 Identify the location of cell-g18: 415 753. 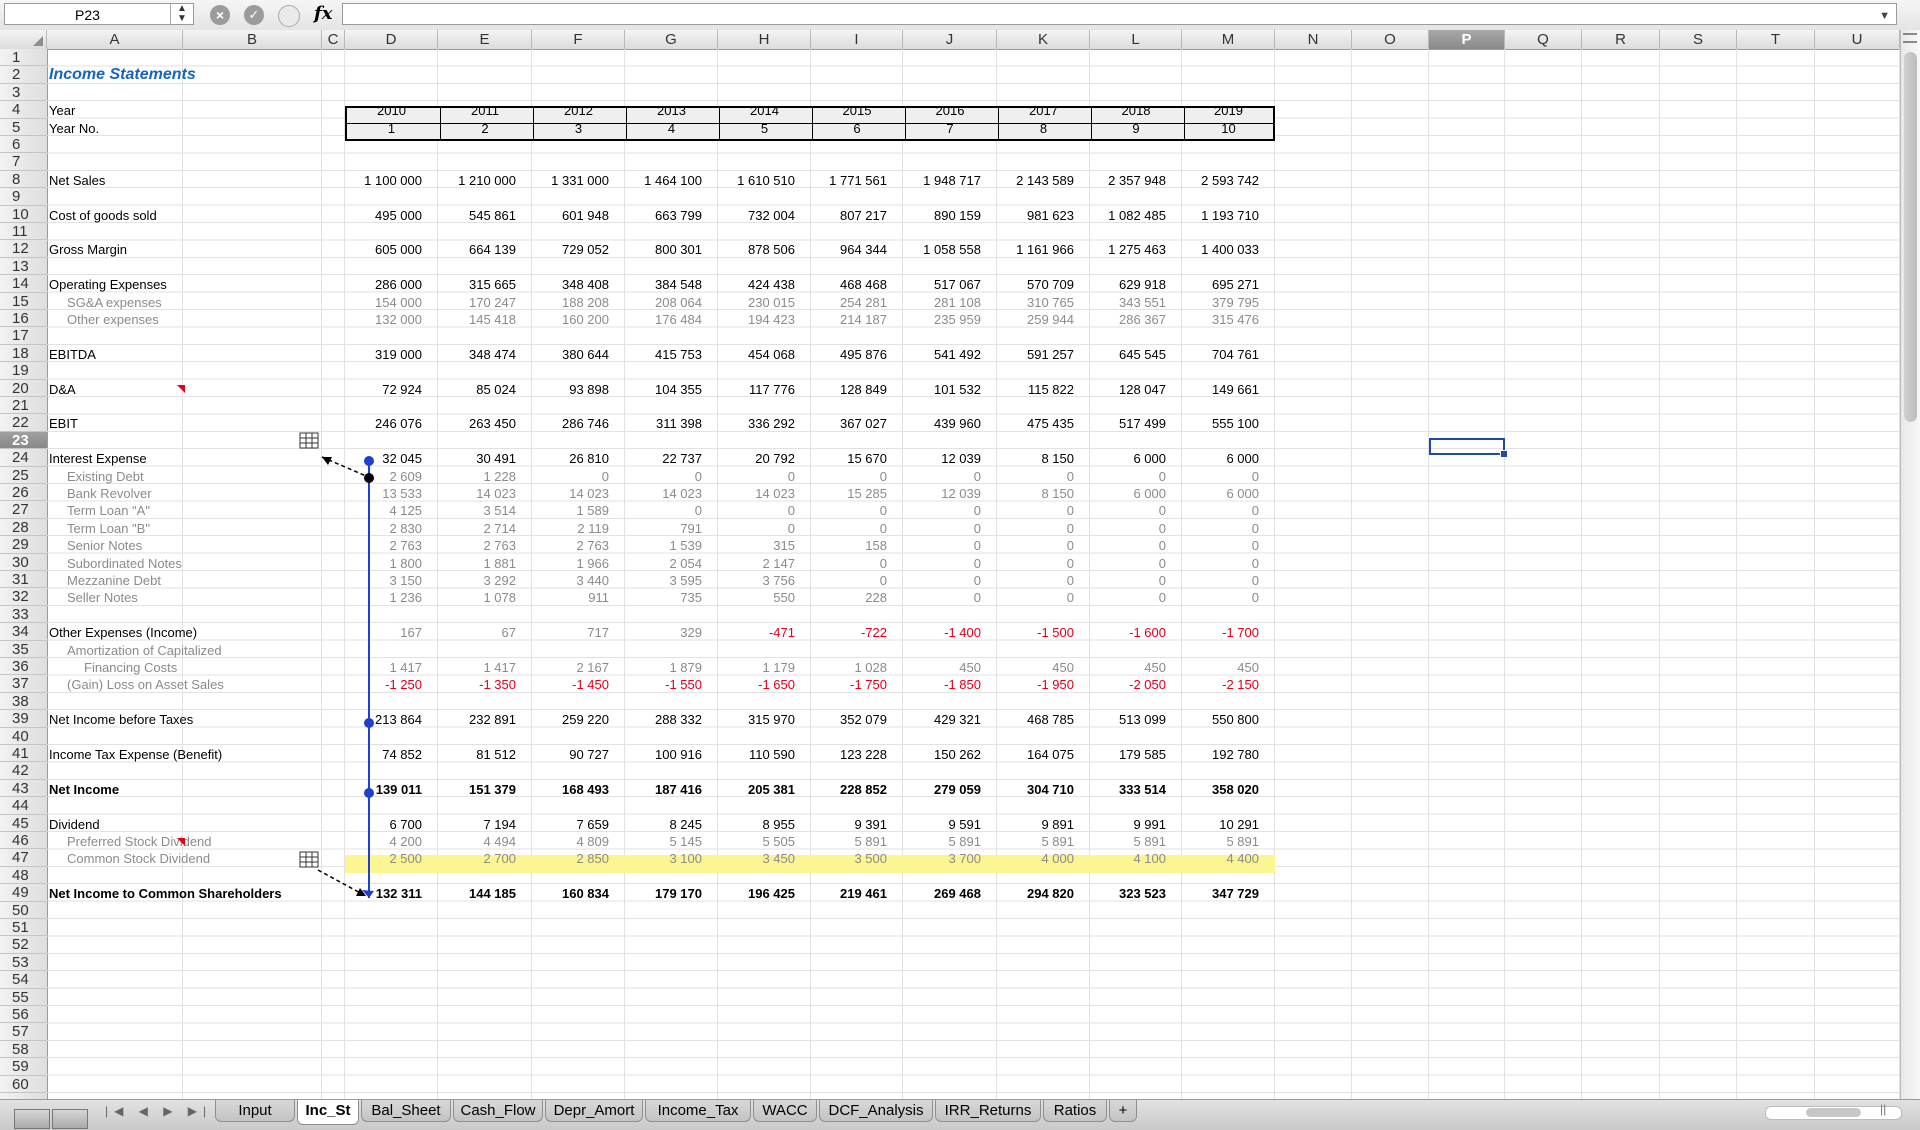
(663, 354).